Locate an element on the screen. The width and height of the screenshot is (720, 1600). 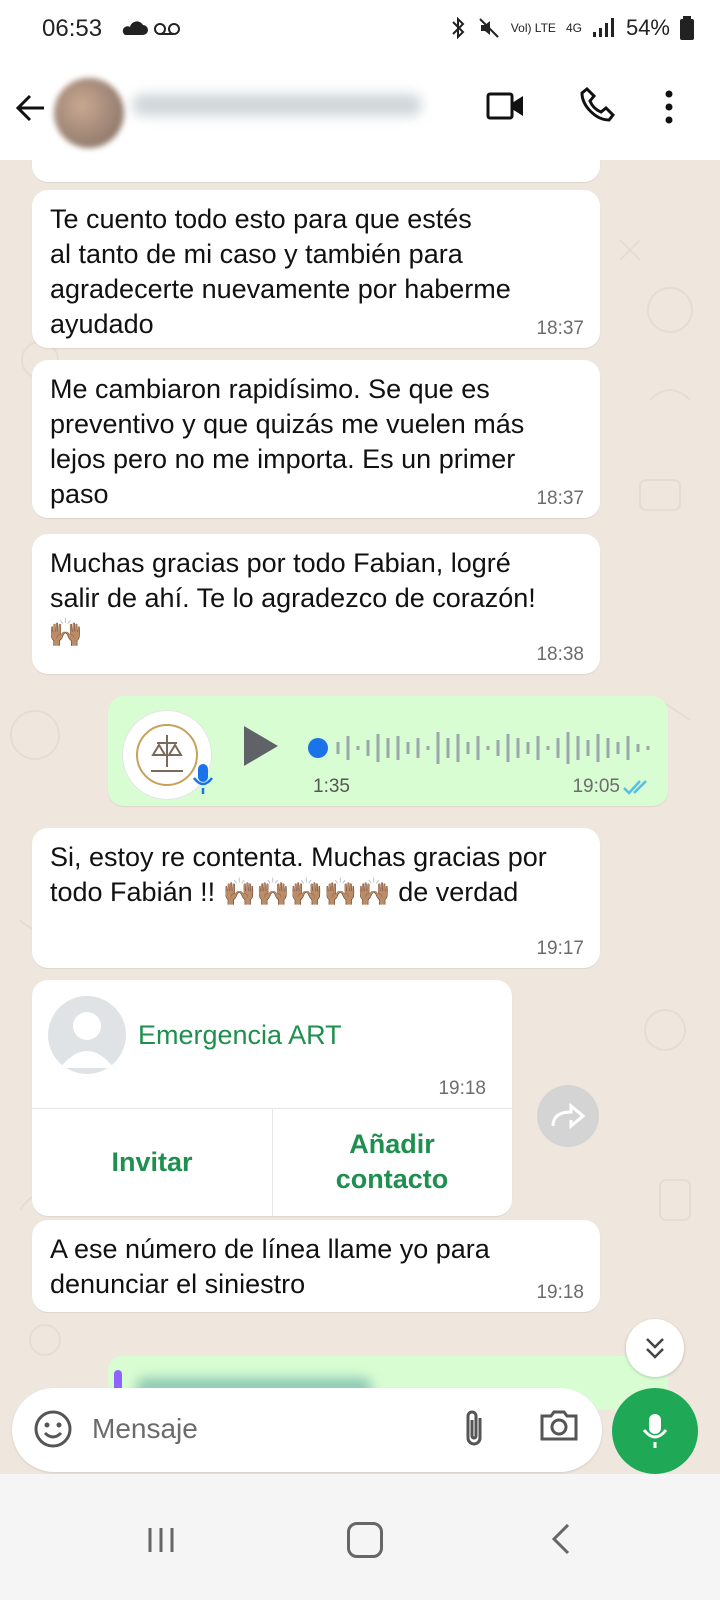
forward-button is located at coordinates (568, 1116).